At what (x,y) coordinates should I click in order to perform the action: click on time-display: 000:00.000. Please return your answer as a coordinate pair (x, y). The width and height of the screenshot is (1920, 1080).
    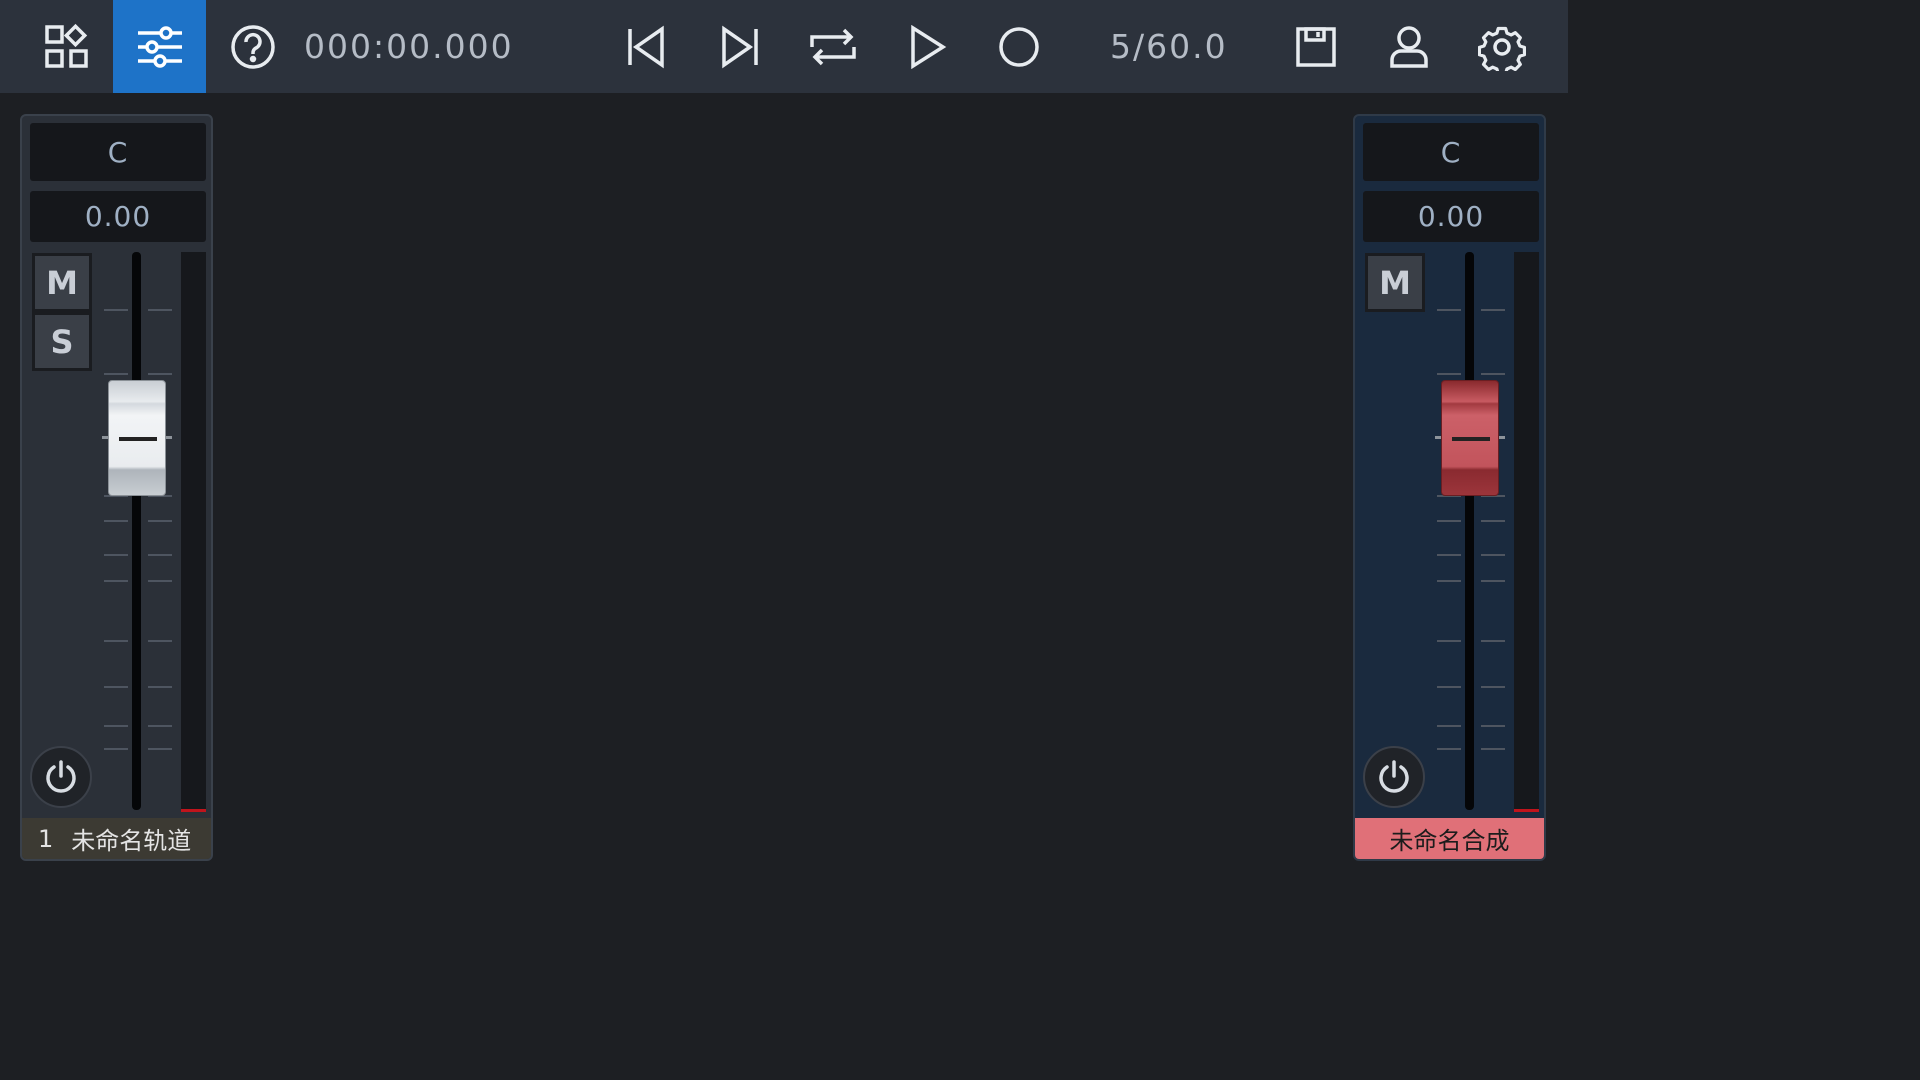
    Looking at the image, I should click on (409, 46).